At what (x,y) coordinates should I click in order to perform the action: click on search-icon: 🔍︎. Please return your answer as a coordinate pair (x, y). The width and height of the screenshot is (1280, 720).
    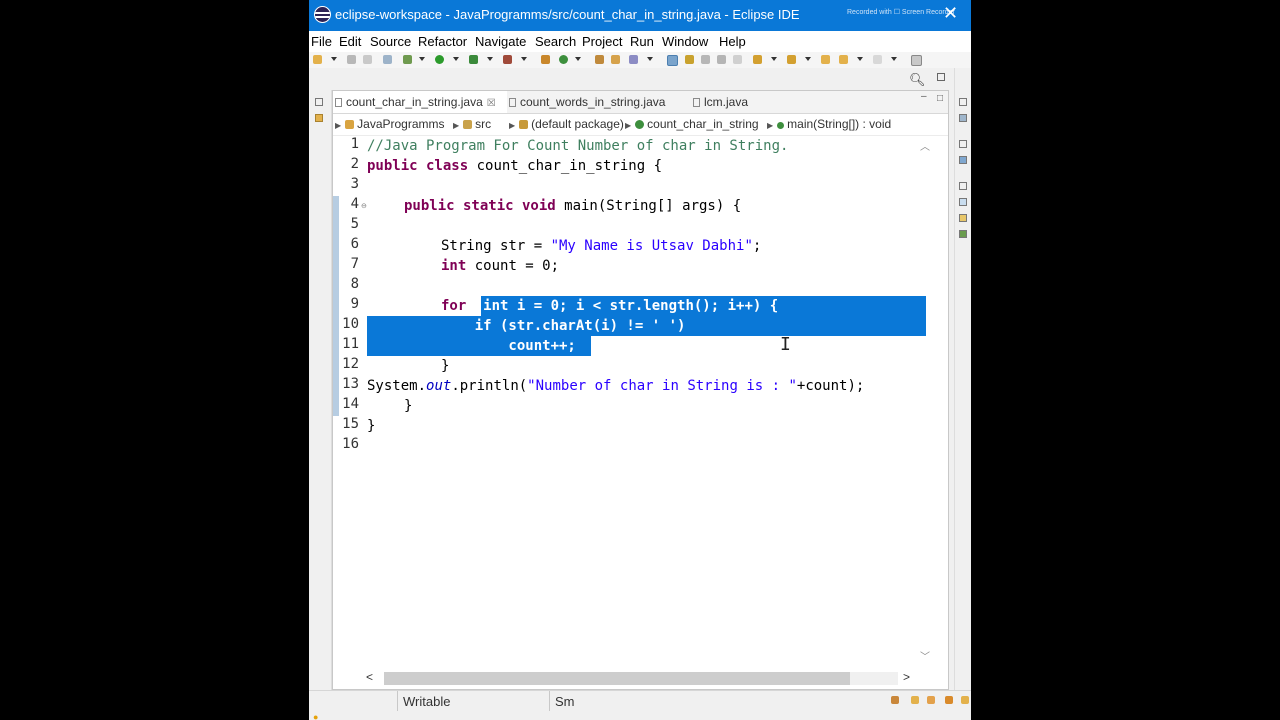
    Looking at the image, I should click on (917, 80).